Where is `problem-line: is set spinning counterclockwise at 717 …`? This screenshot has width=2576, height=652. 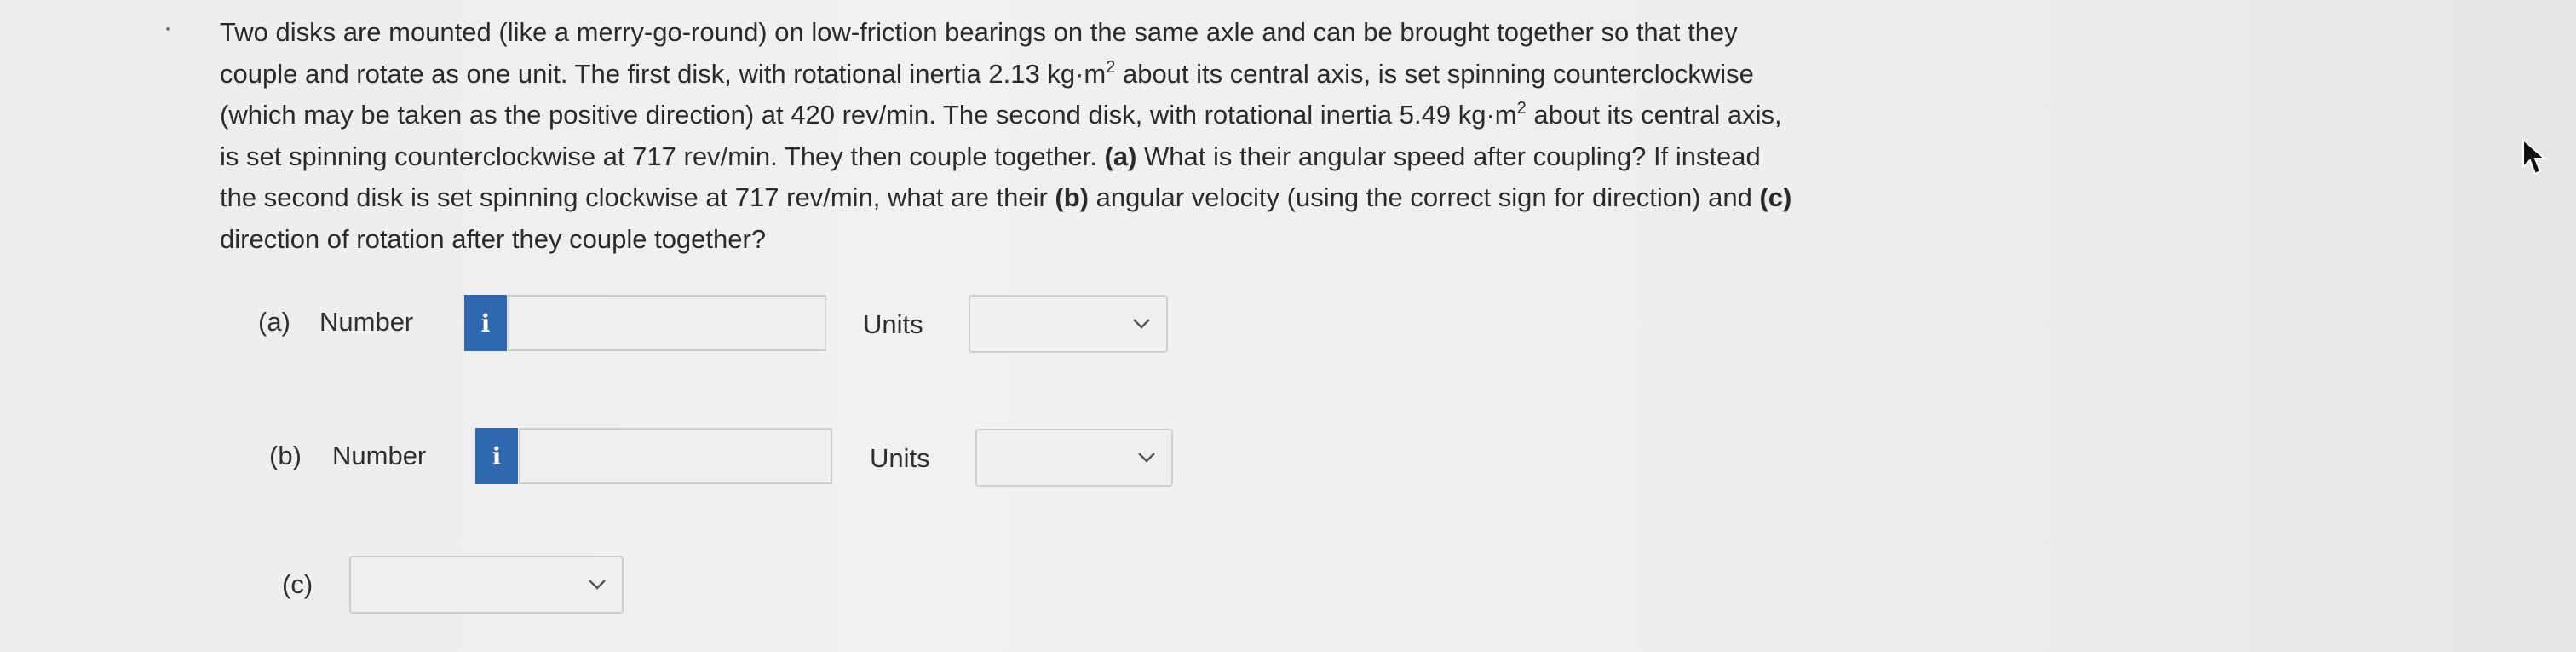 problem-line: is set spinning counterclockwise at 717 … is located at coordinates (1106, 157).